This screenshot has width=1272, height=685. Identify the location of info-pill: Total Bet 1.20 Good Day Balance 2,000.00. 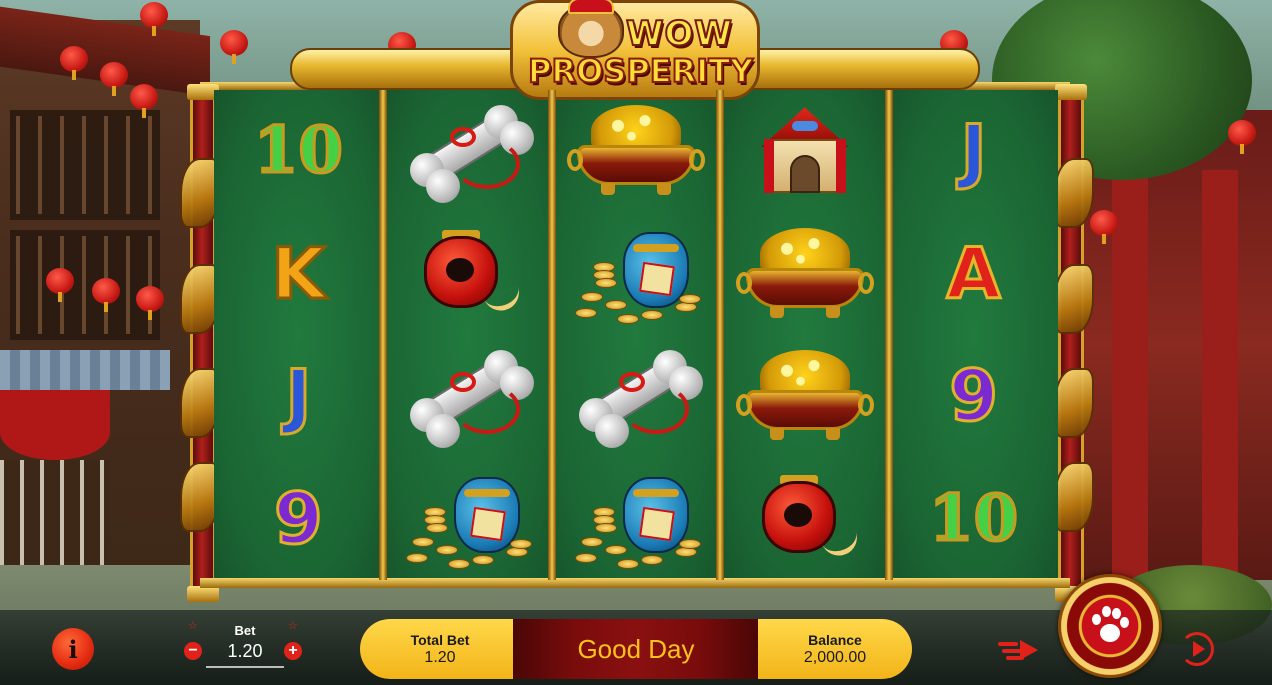
(636, 649).